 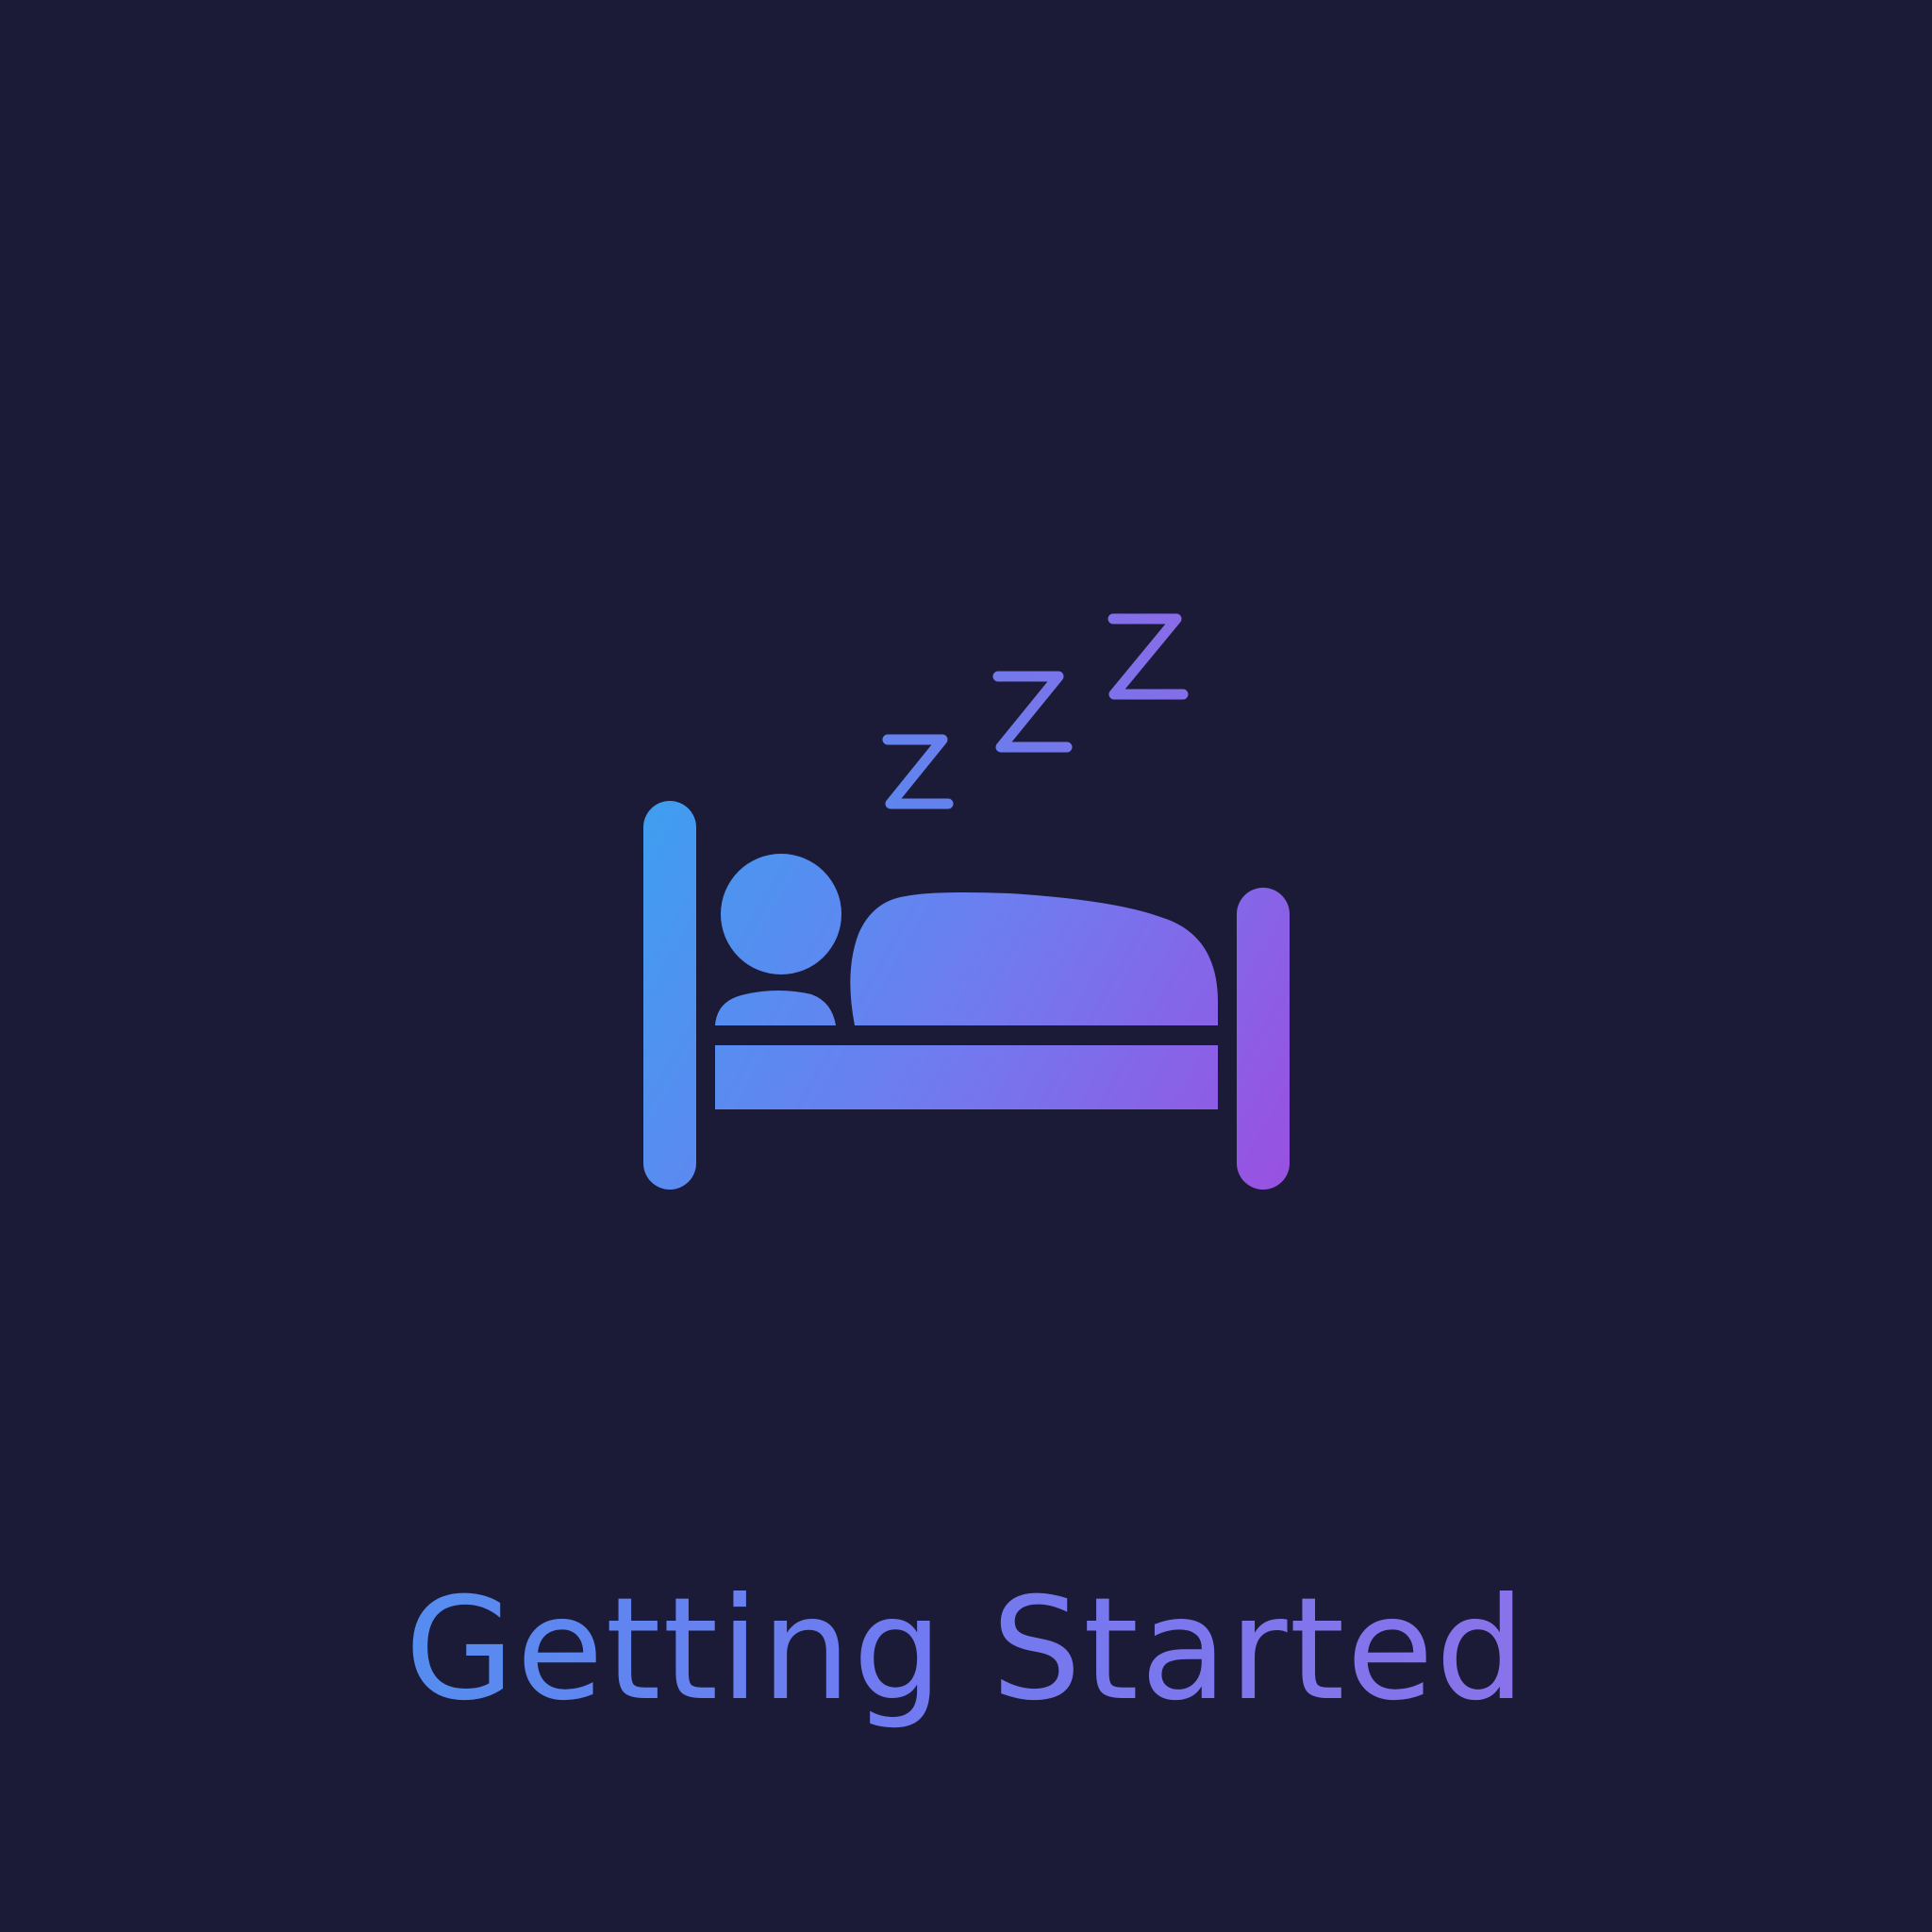 What do you see at coordinates (1148, 656) in the screenshot?
I see `z-large` at bounding box center [1148, 656].